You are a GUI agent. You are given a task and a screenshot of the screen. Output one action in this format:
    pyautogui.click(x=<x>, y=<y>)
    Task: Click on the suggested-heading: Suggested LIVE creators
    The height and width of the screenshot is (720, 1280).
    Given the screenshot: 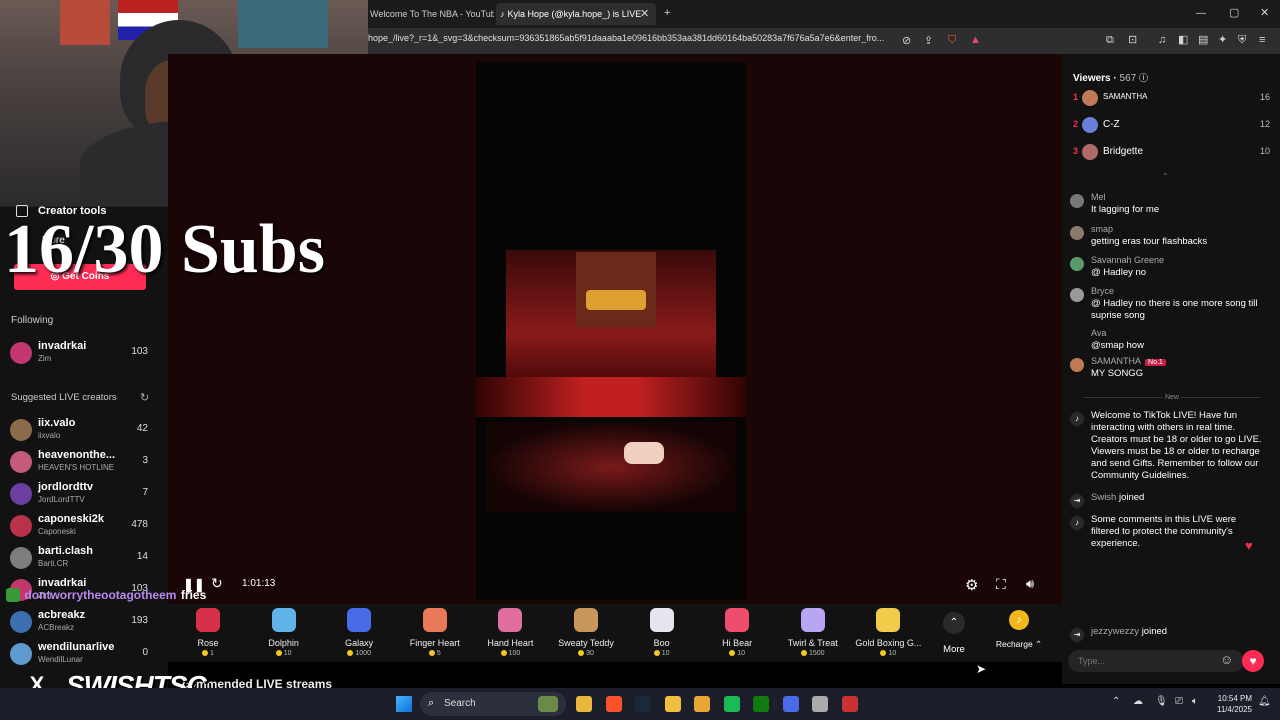 What is the action you would take?
    pyautogui.click(x=64, y=397)
    